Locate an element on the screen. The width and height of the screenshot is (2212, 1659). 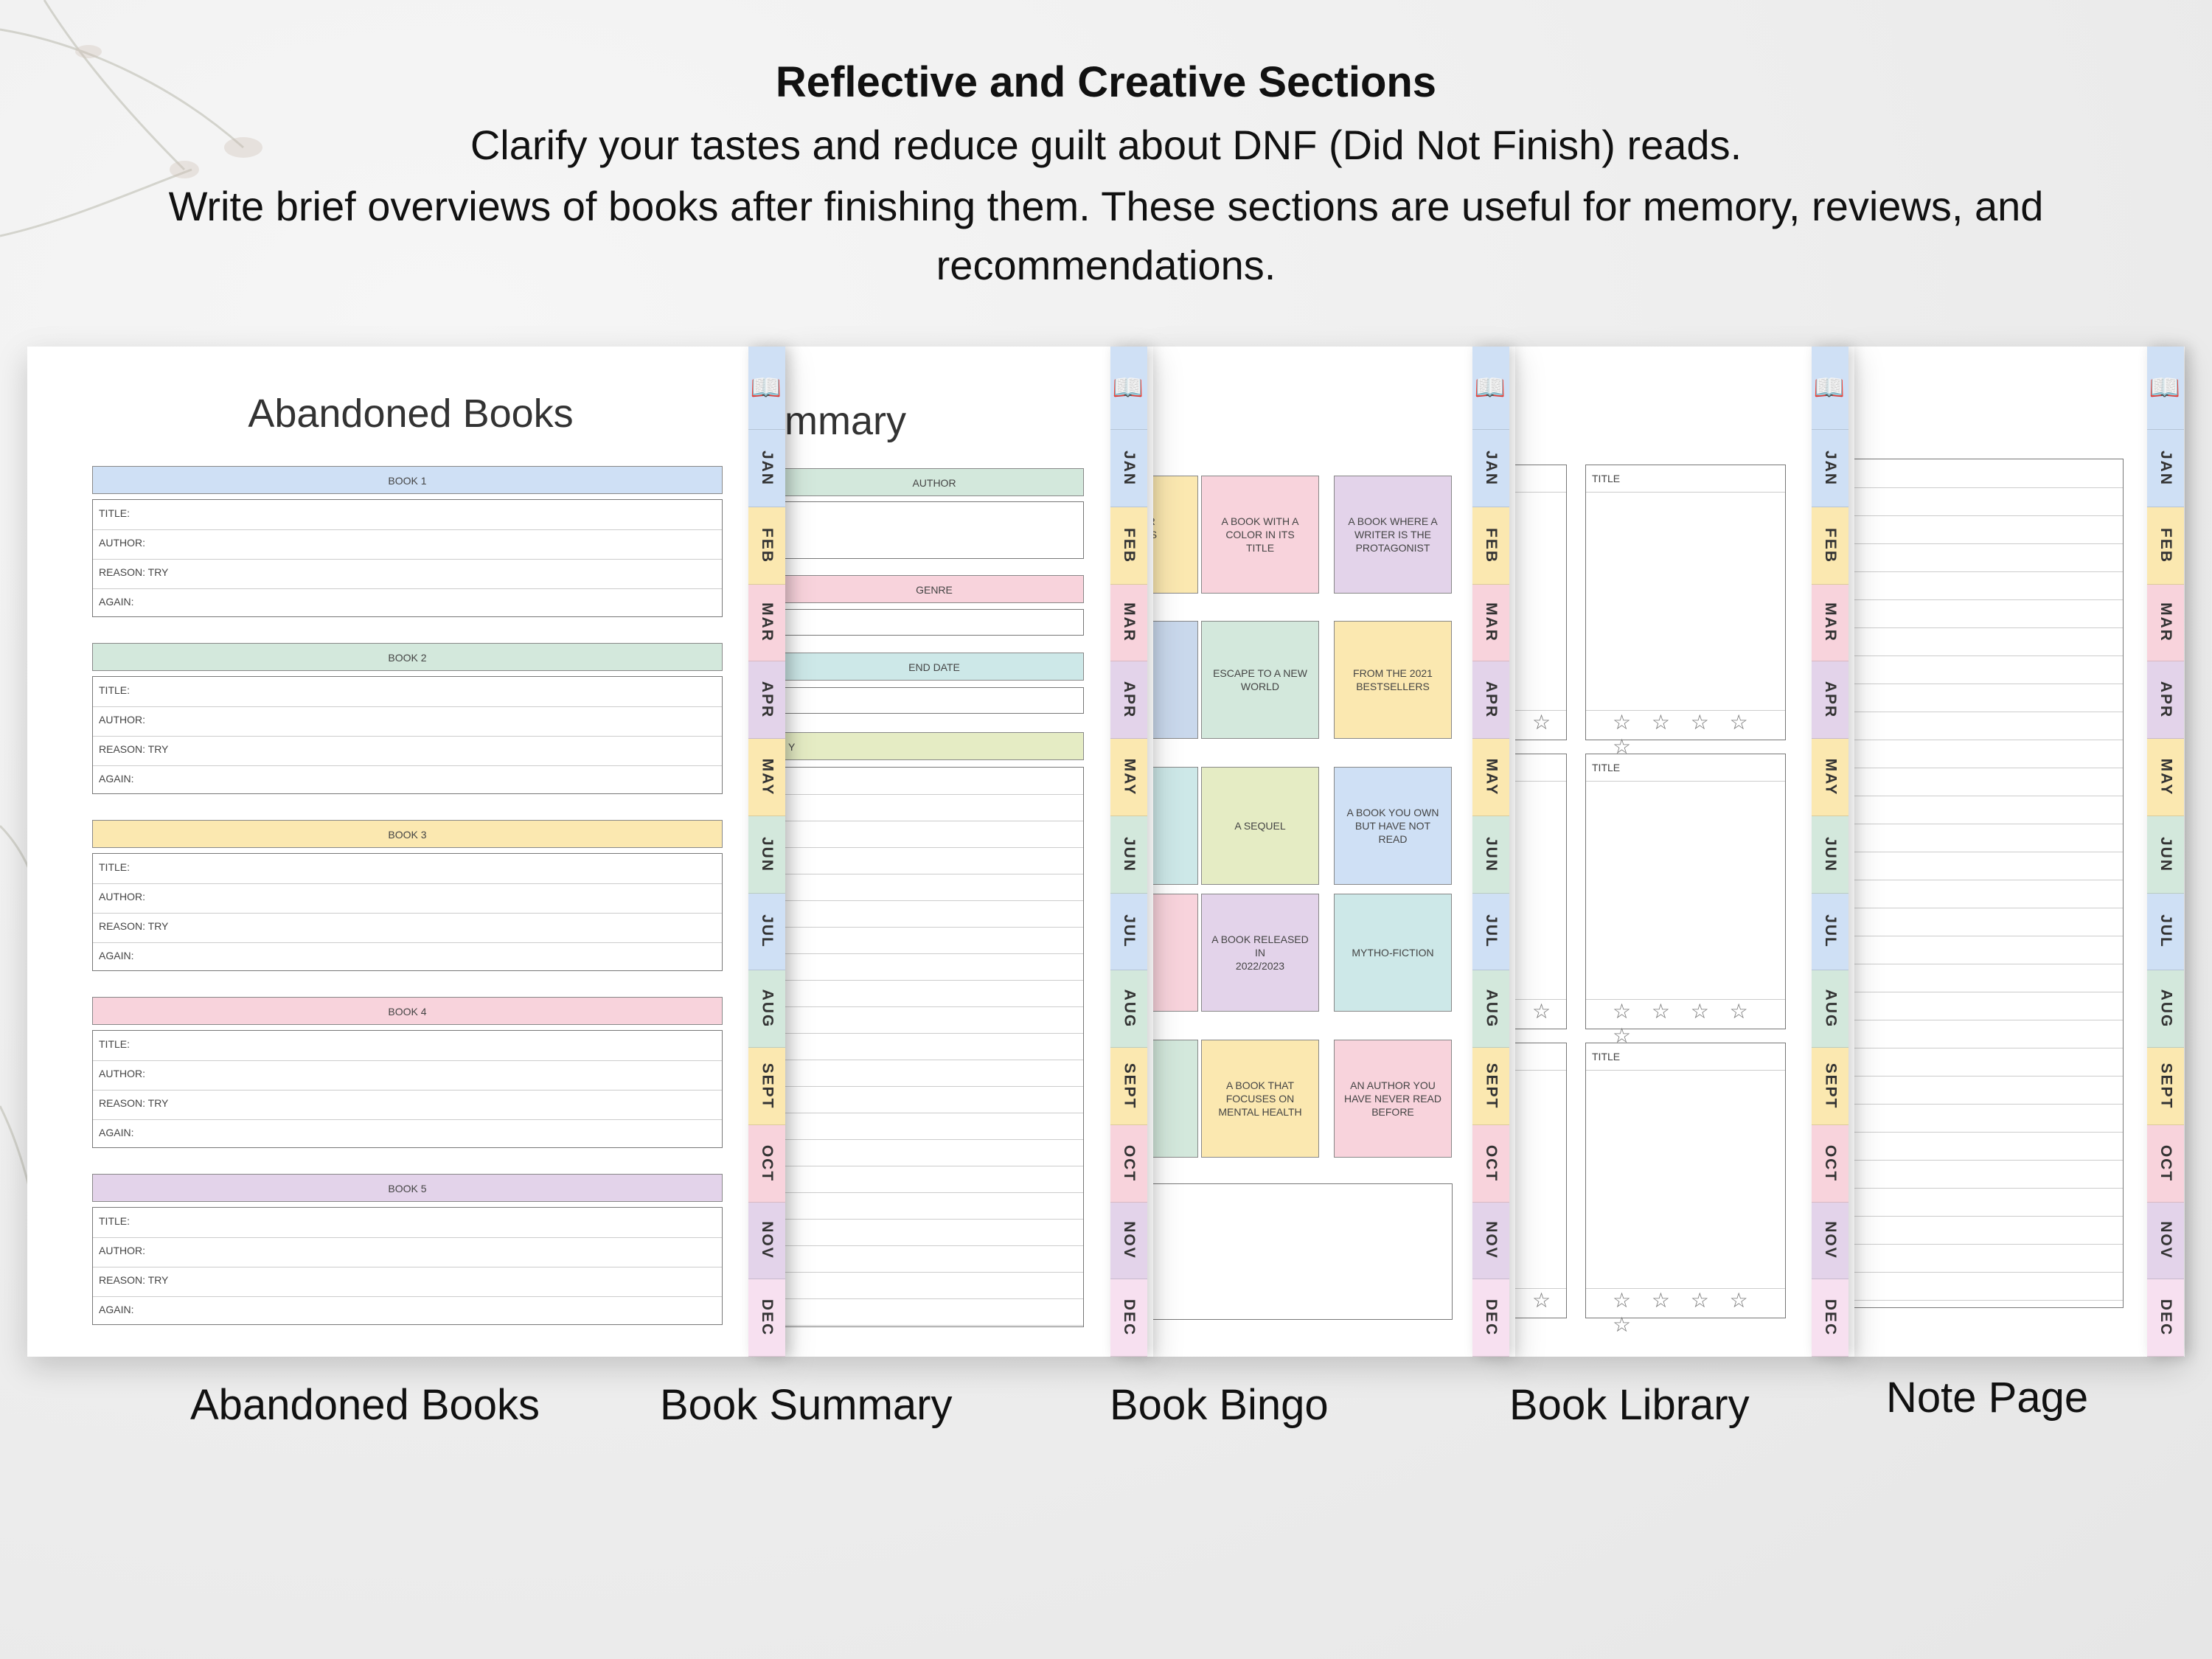
bingo-cell: AN AUTHOR YOU HAVE NEVER READ BEFORE is located at coordinates (1393, 1099).